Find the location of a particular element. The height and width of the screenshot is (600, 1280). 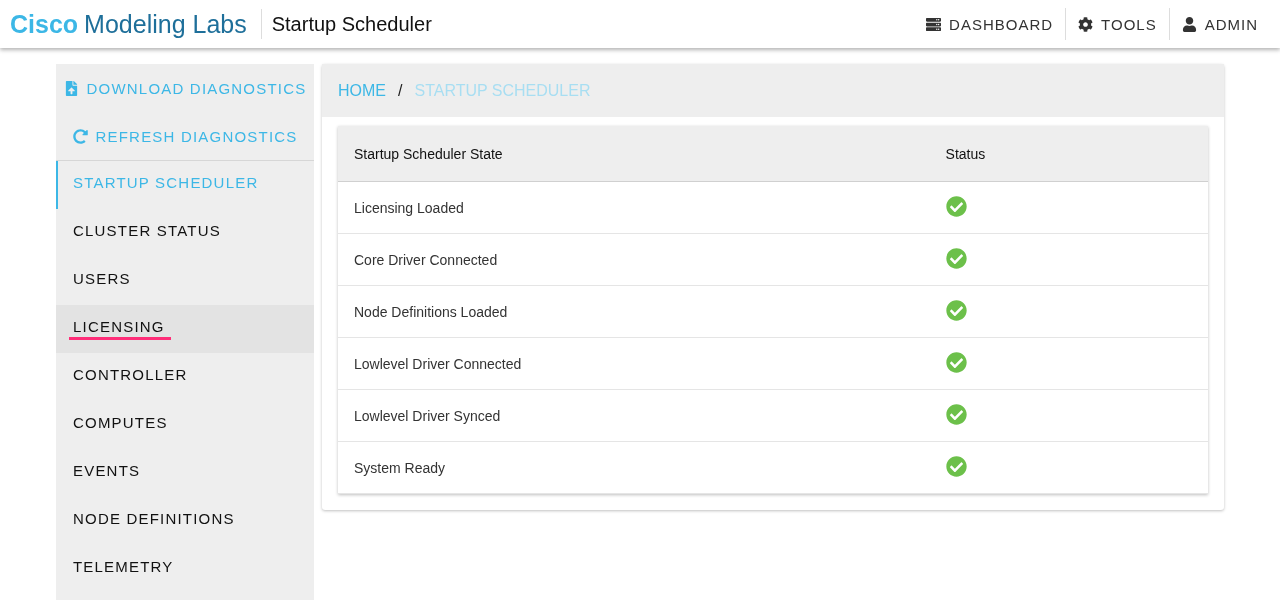

table-cell: Lowlevel Driver Synced is located at coordinates (634, 415).